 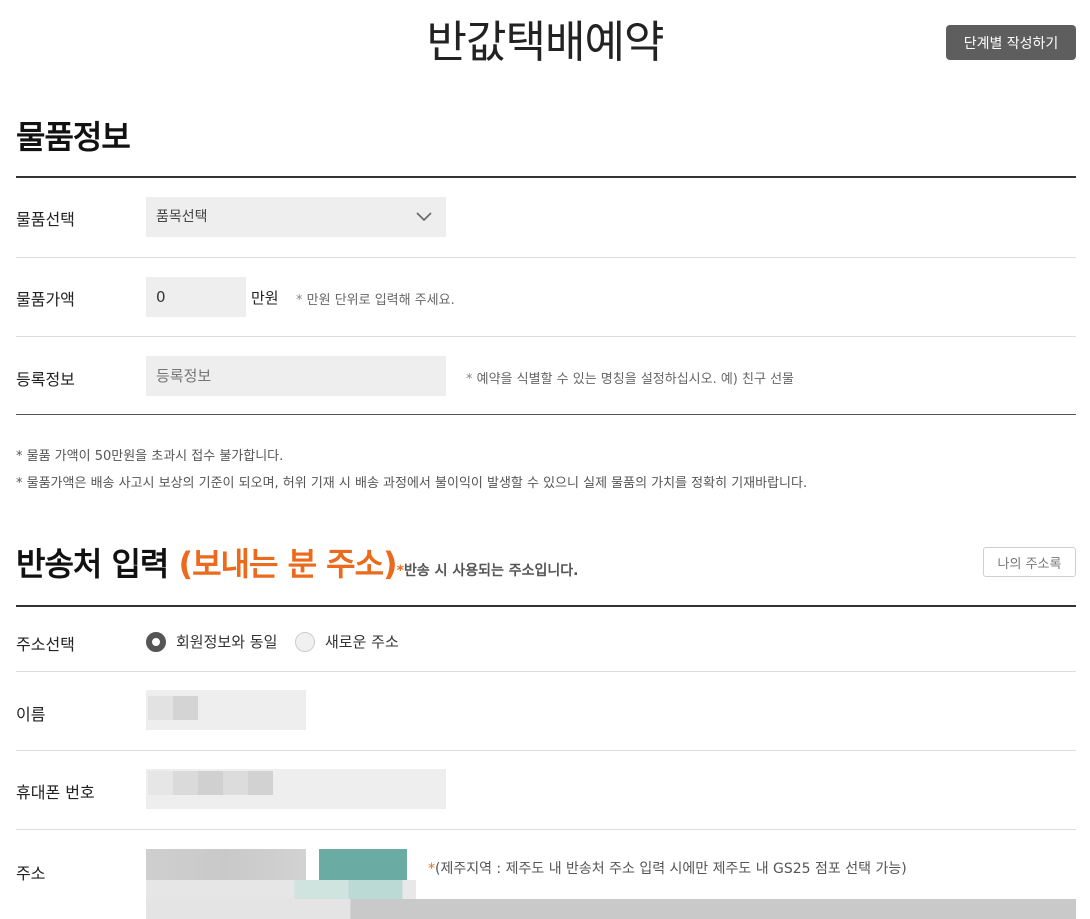 I want to click on redacted-name, so click(x=173, y=708).